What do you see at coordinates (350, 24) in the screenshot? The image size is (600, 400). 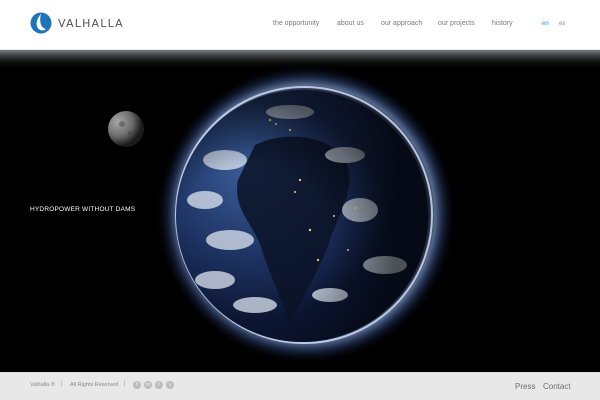 I see `nav-item-about-us: about us` at bounding box center [350, 24].